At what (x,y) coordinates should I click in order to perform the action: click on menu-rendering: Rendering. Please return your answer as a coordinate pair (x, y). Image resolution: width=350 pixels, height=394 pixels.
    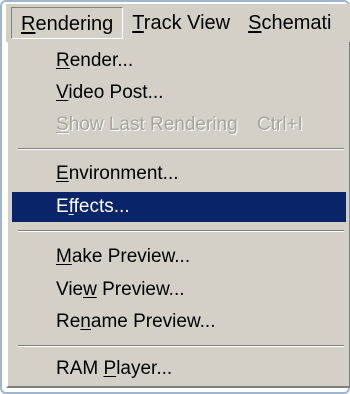
    Looking at the image, I should click on (67, 23).